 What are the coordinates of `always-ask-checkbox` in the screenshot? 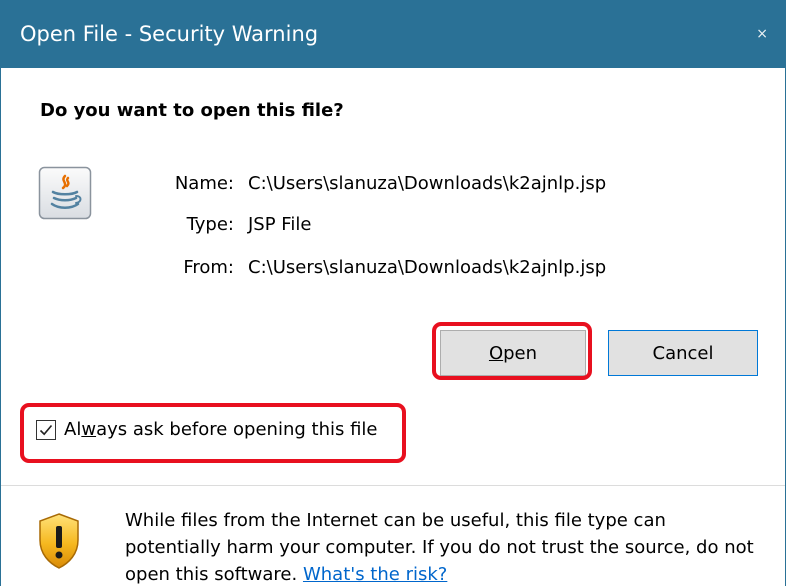 It's located at (46, 429).